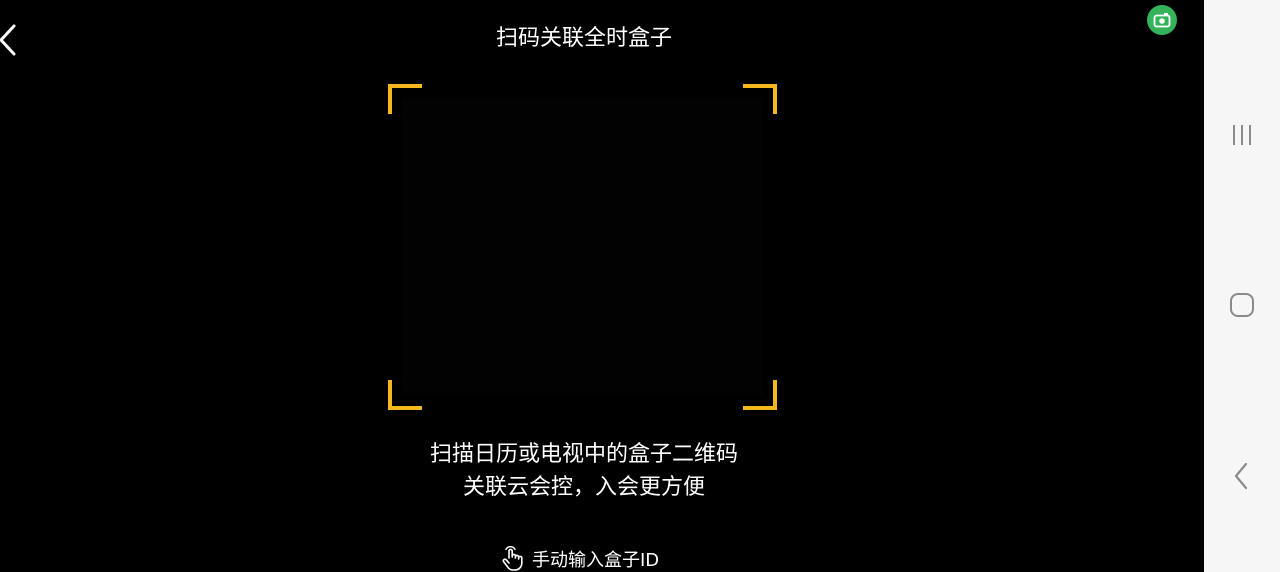  I want to click on home-icon, so click(1242, 305).